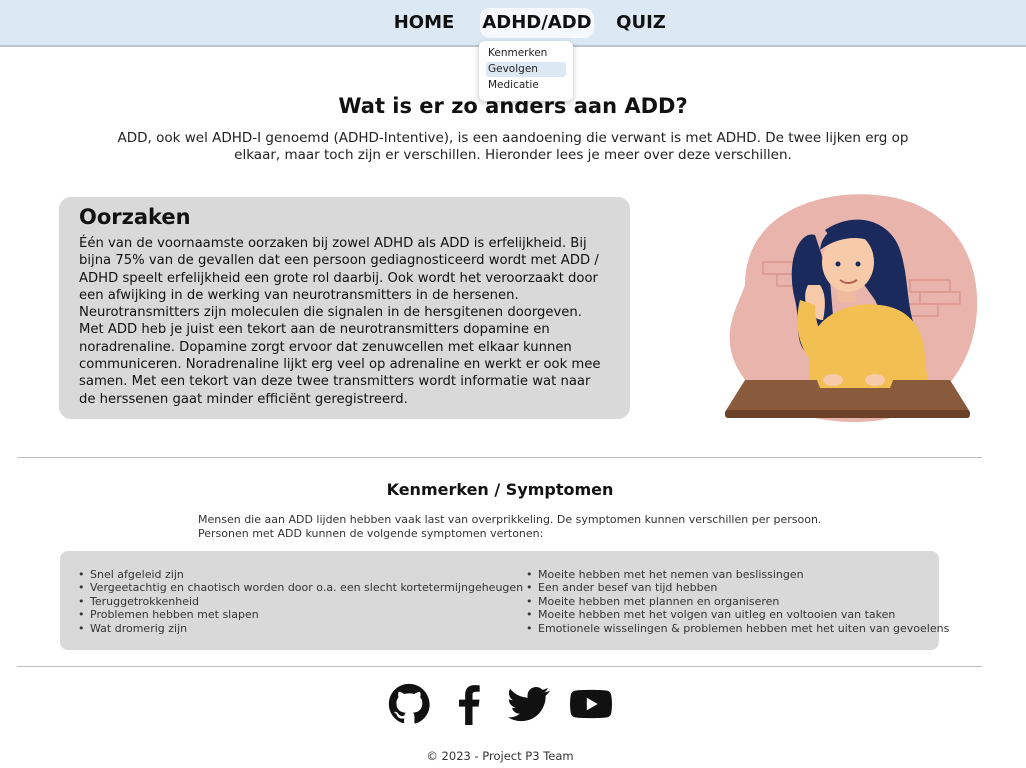 This screenshot has width=1026, height=768. I want to click on dropdown-item-kenmerken: Kenmerken, so click(526, 53).